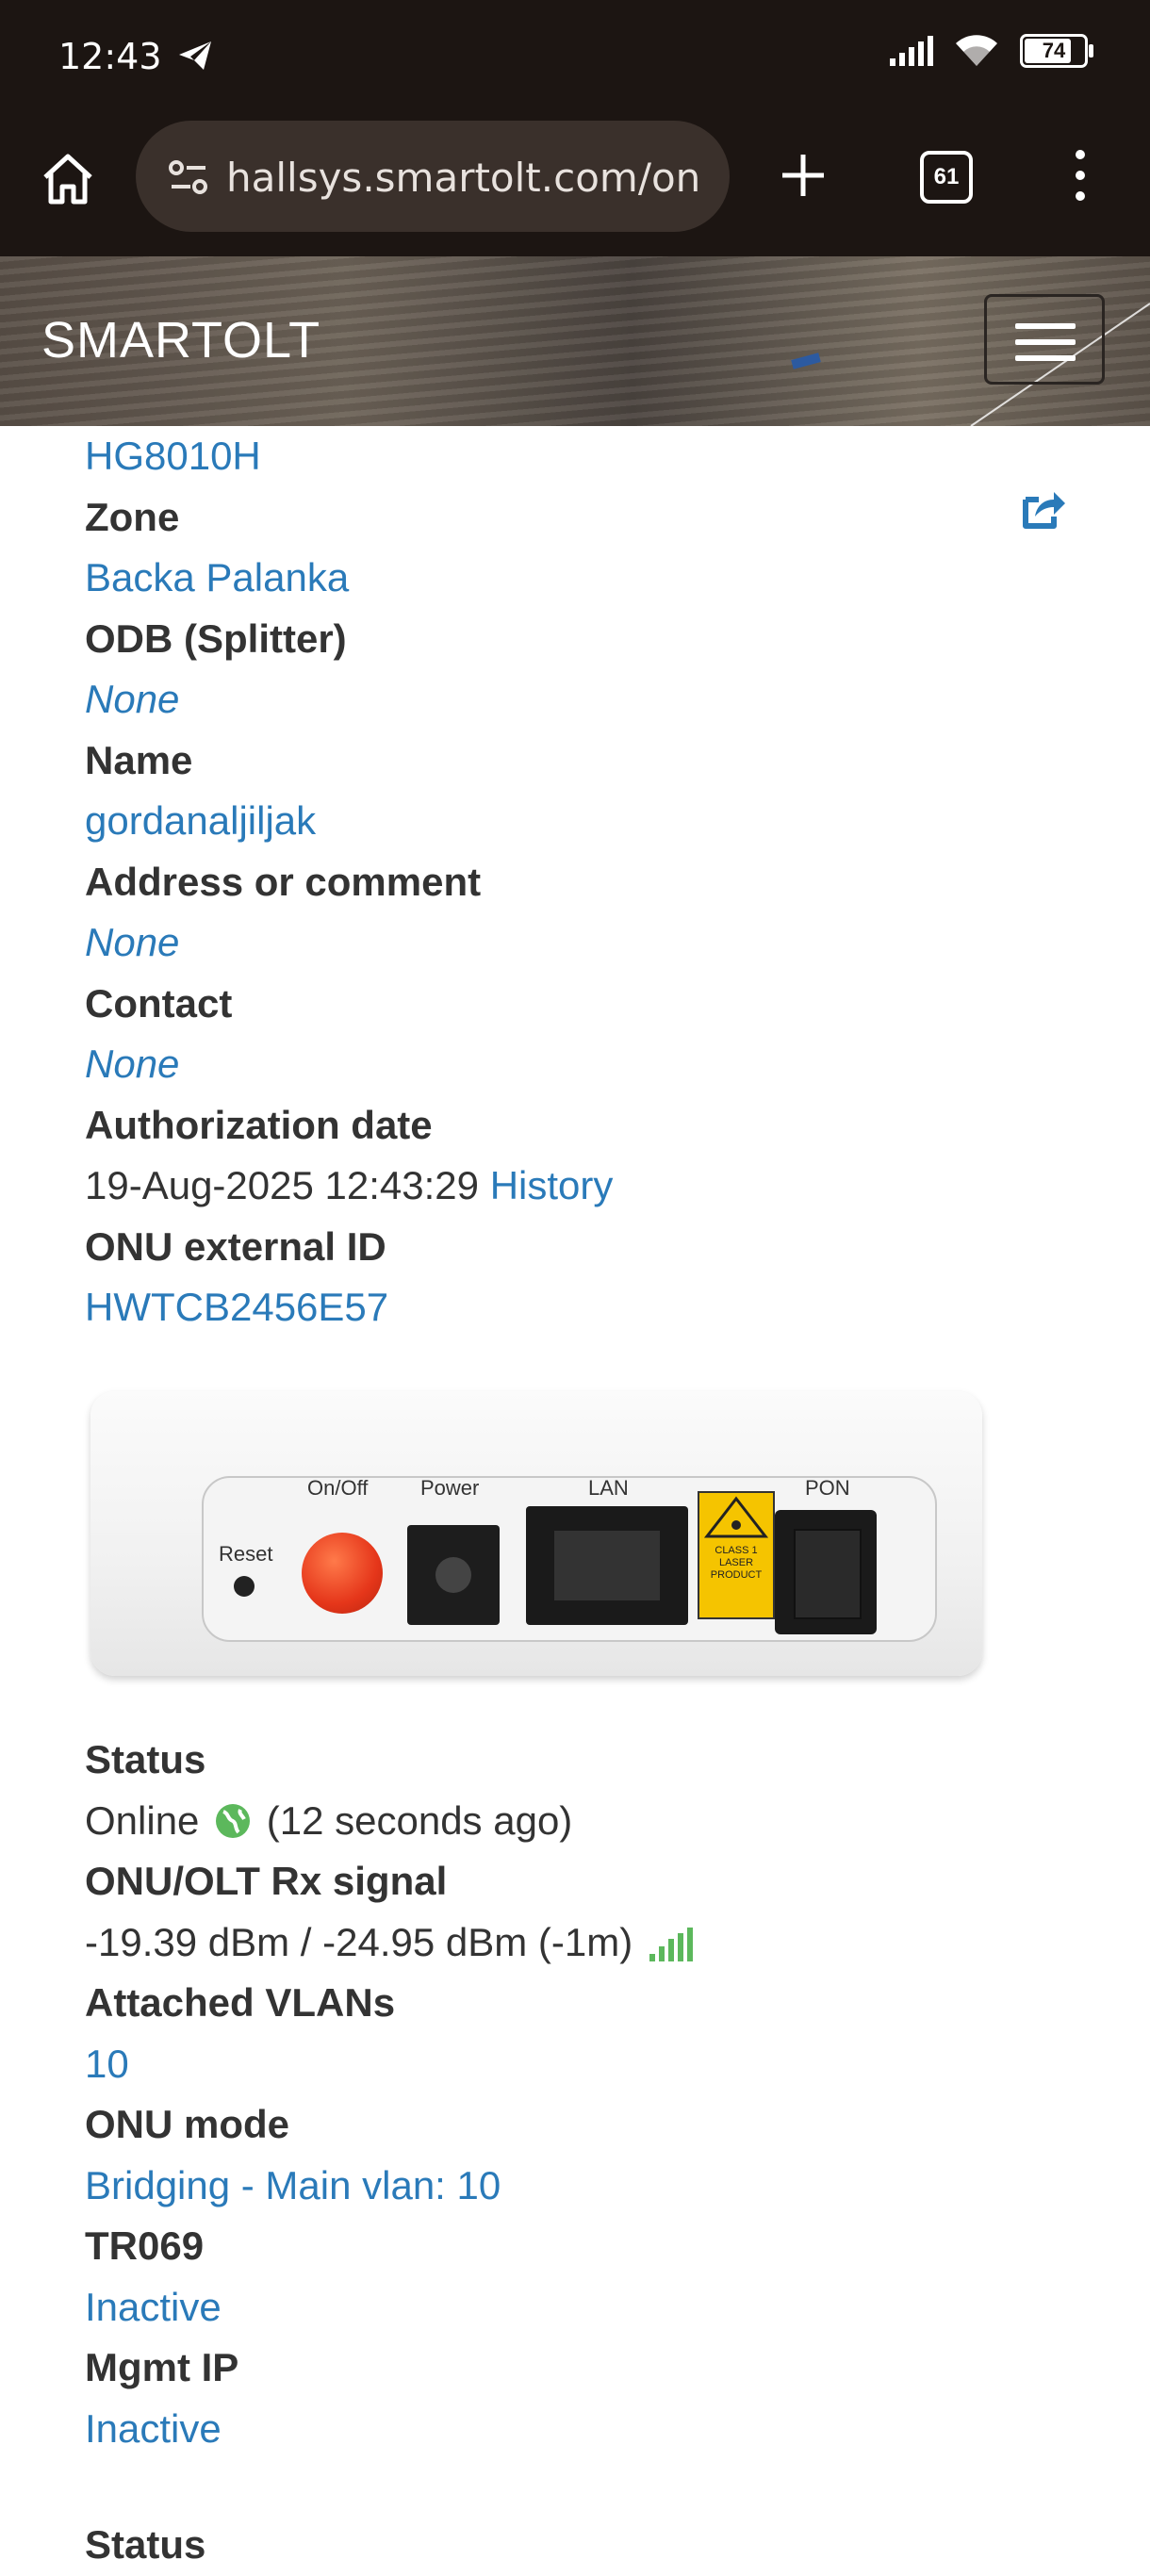 The image size is (1150, 2576). Describe the element at coordinates (736, 1517) in the screenshot. I see `laser-warning-icon` at that location.